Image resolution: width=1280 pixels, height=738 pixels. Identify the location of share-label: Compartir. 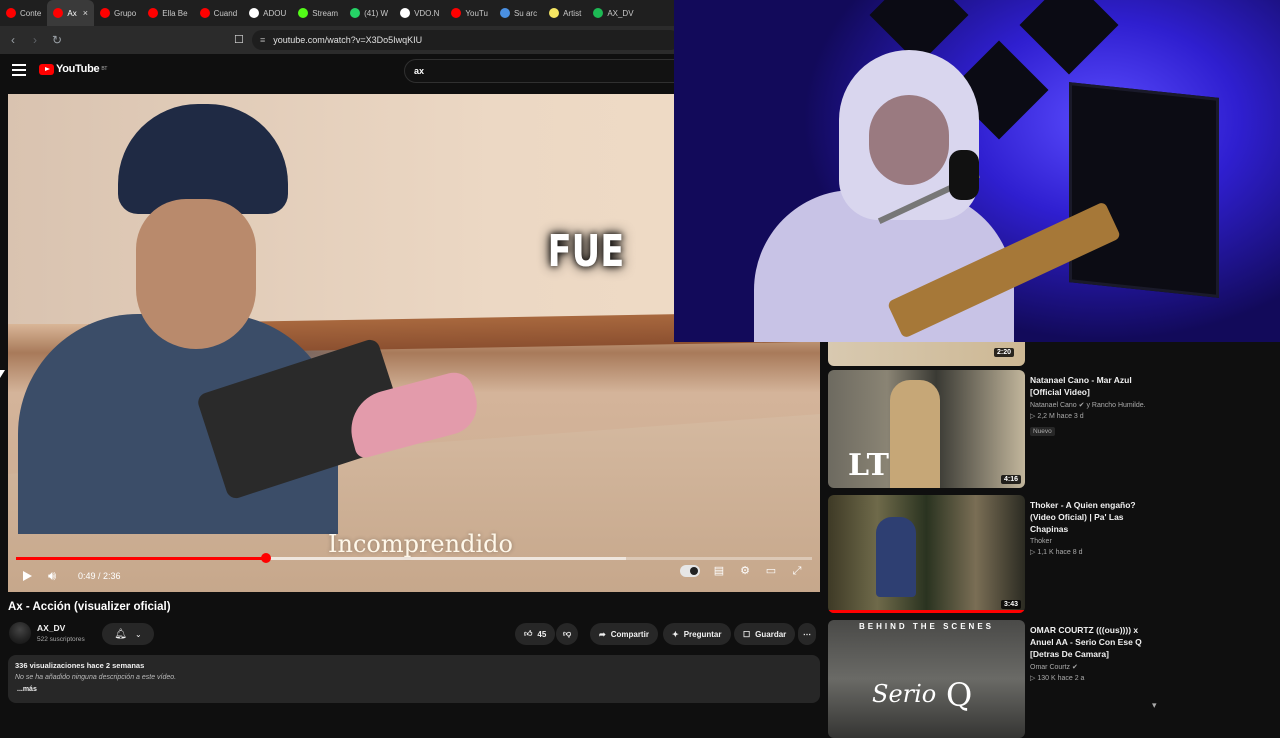
(629, 634).